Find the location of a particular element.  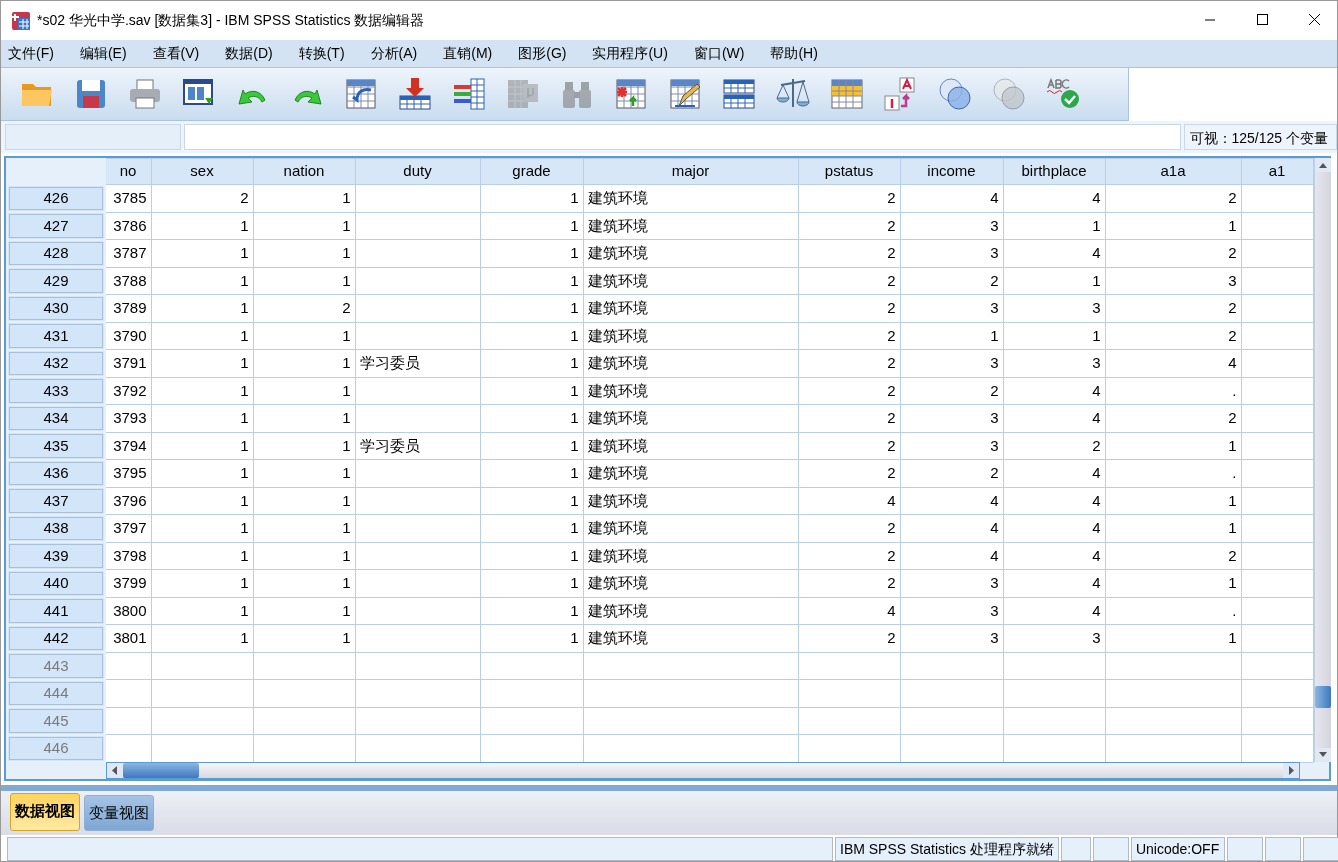

menu-item: 实用程序(U) is located at coordinates (632, 53).